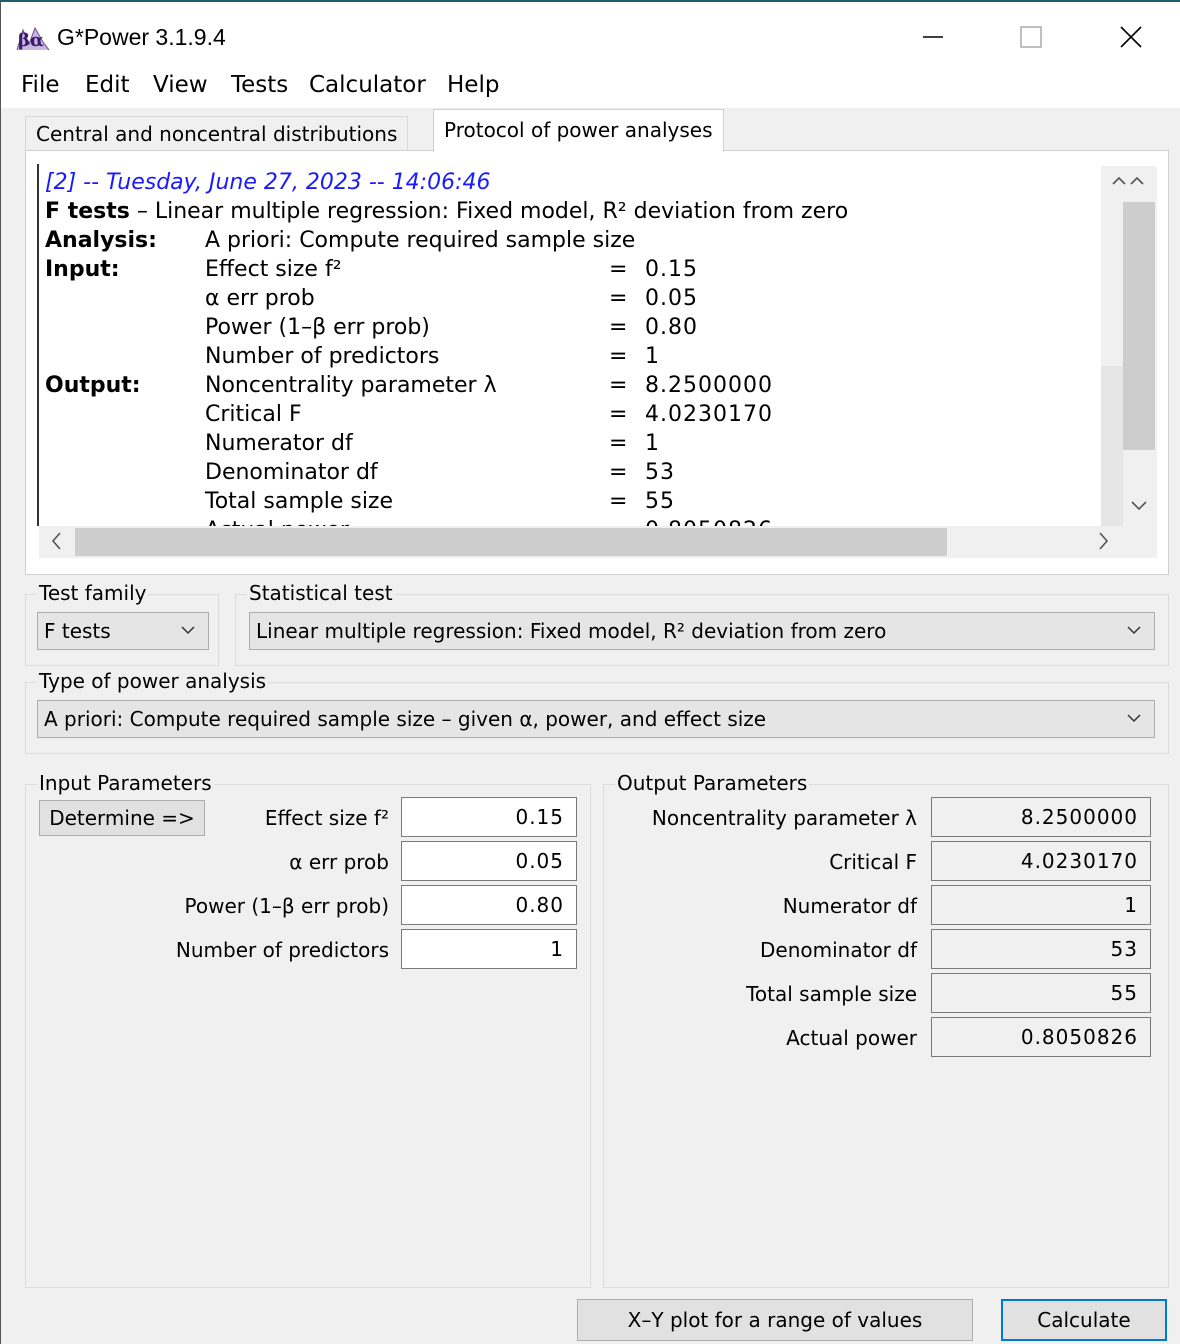 Image resolution: width=1180 pixels, height=1344 pixels. I want to click on output-parameters-label: Output Parameters, so click(712, 783).